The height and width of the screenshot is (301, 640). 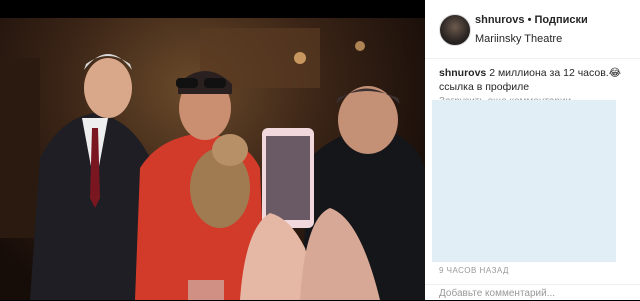 I want to click on header-line: shnurovs • Подписки, so click(x=531, y=20).